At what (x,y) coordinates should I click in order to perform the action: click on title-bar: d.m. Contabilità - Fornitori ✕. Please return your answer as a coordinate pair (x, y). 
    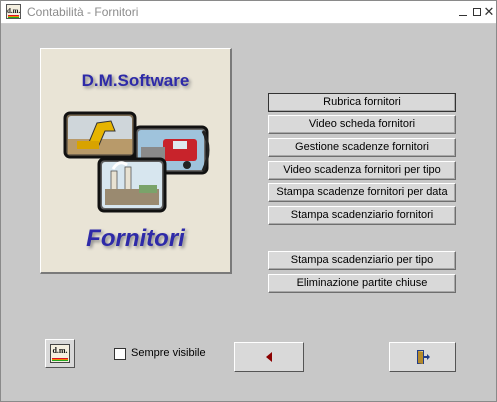
    Looking at the image, I should click on (248, 12).